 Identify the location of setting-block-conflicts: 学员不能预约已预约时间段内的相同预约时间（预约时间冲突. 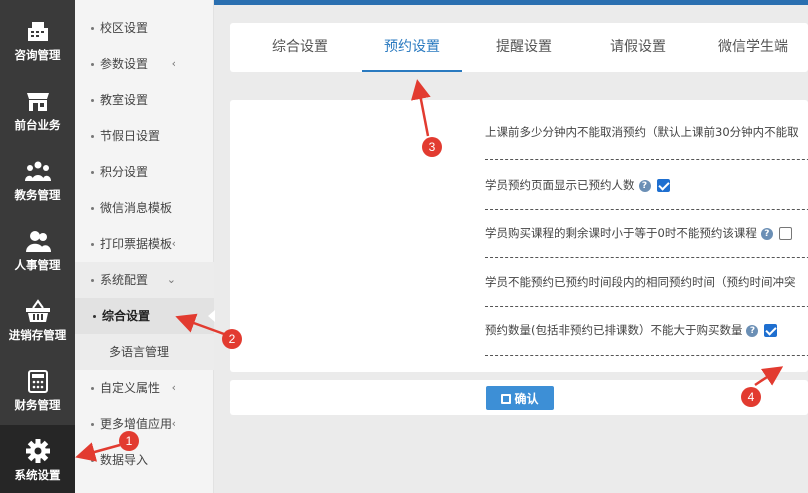
(646, 282).